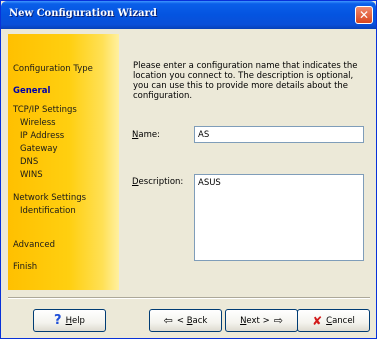 This screenshot has height=339, width=377. I want to click on back-button: ⇦ < Back, so click(185, 320).